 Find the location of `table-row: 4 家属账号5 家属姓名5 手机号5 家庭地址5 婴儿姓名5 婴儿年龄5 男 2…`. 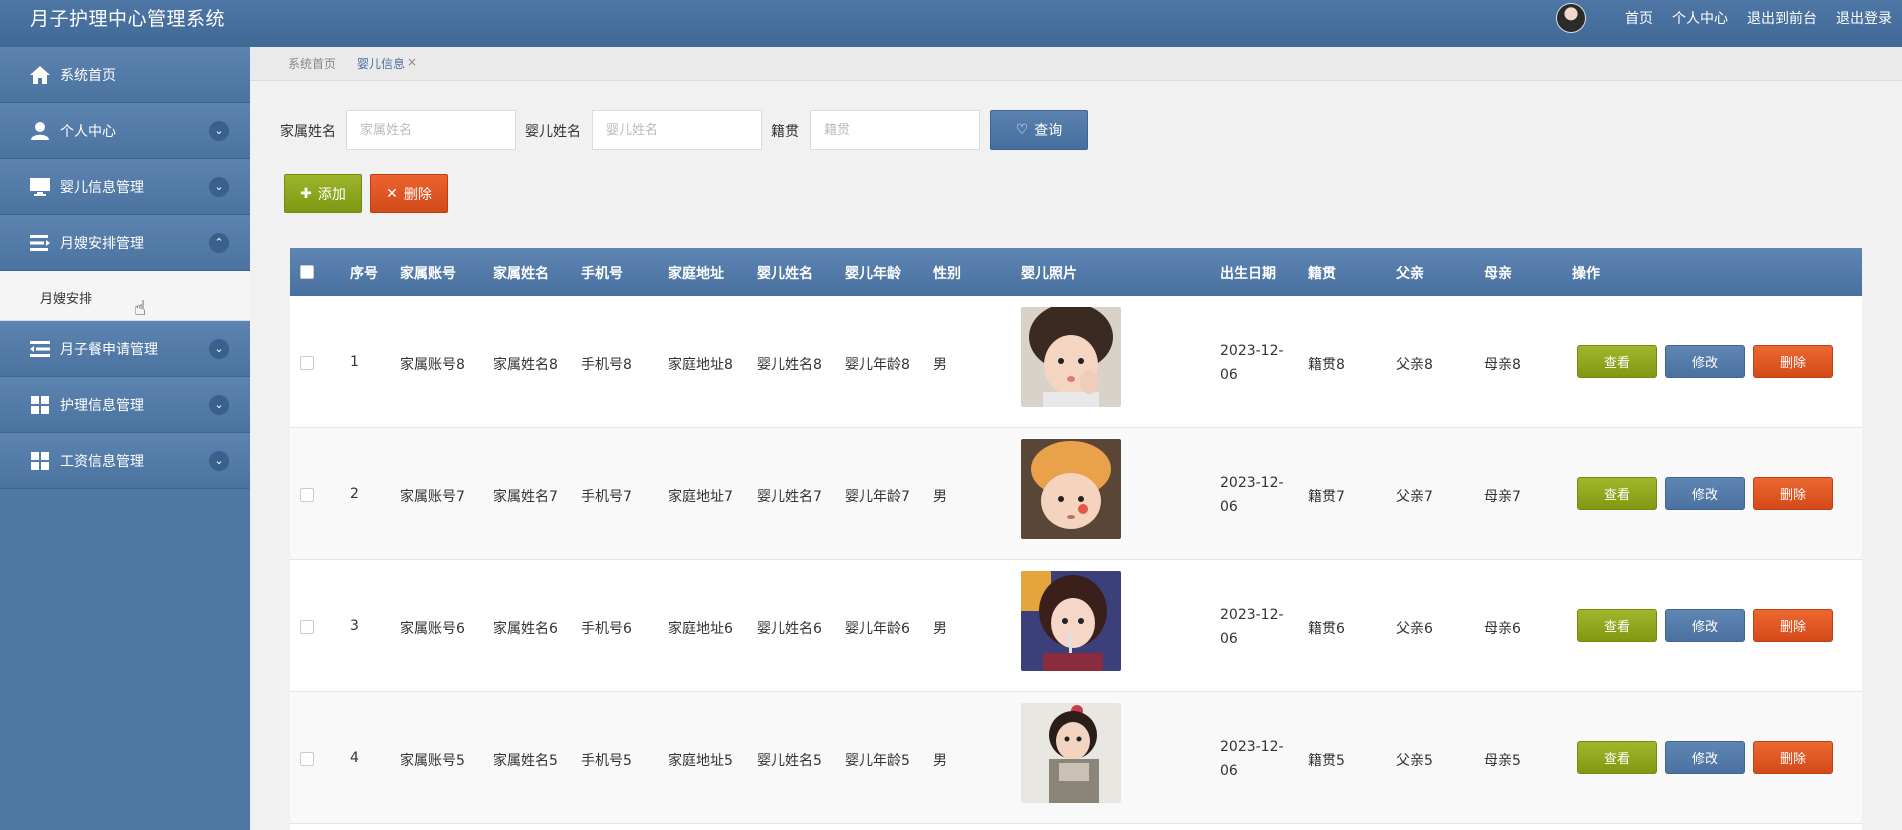

table-row: 4 家属账号5 家属姓名5 手机号5 家庭地址5 婴儿姓名5 婴儿年龄5 男 2… is located at coordinates (1076, 758).